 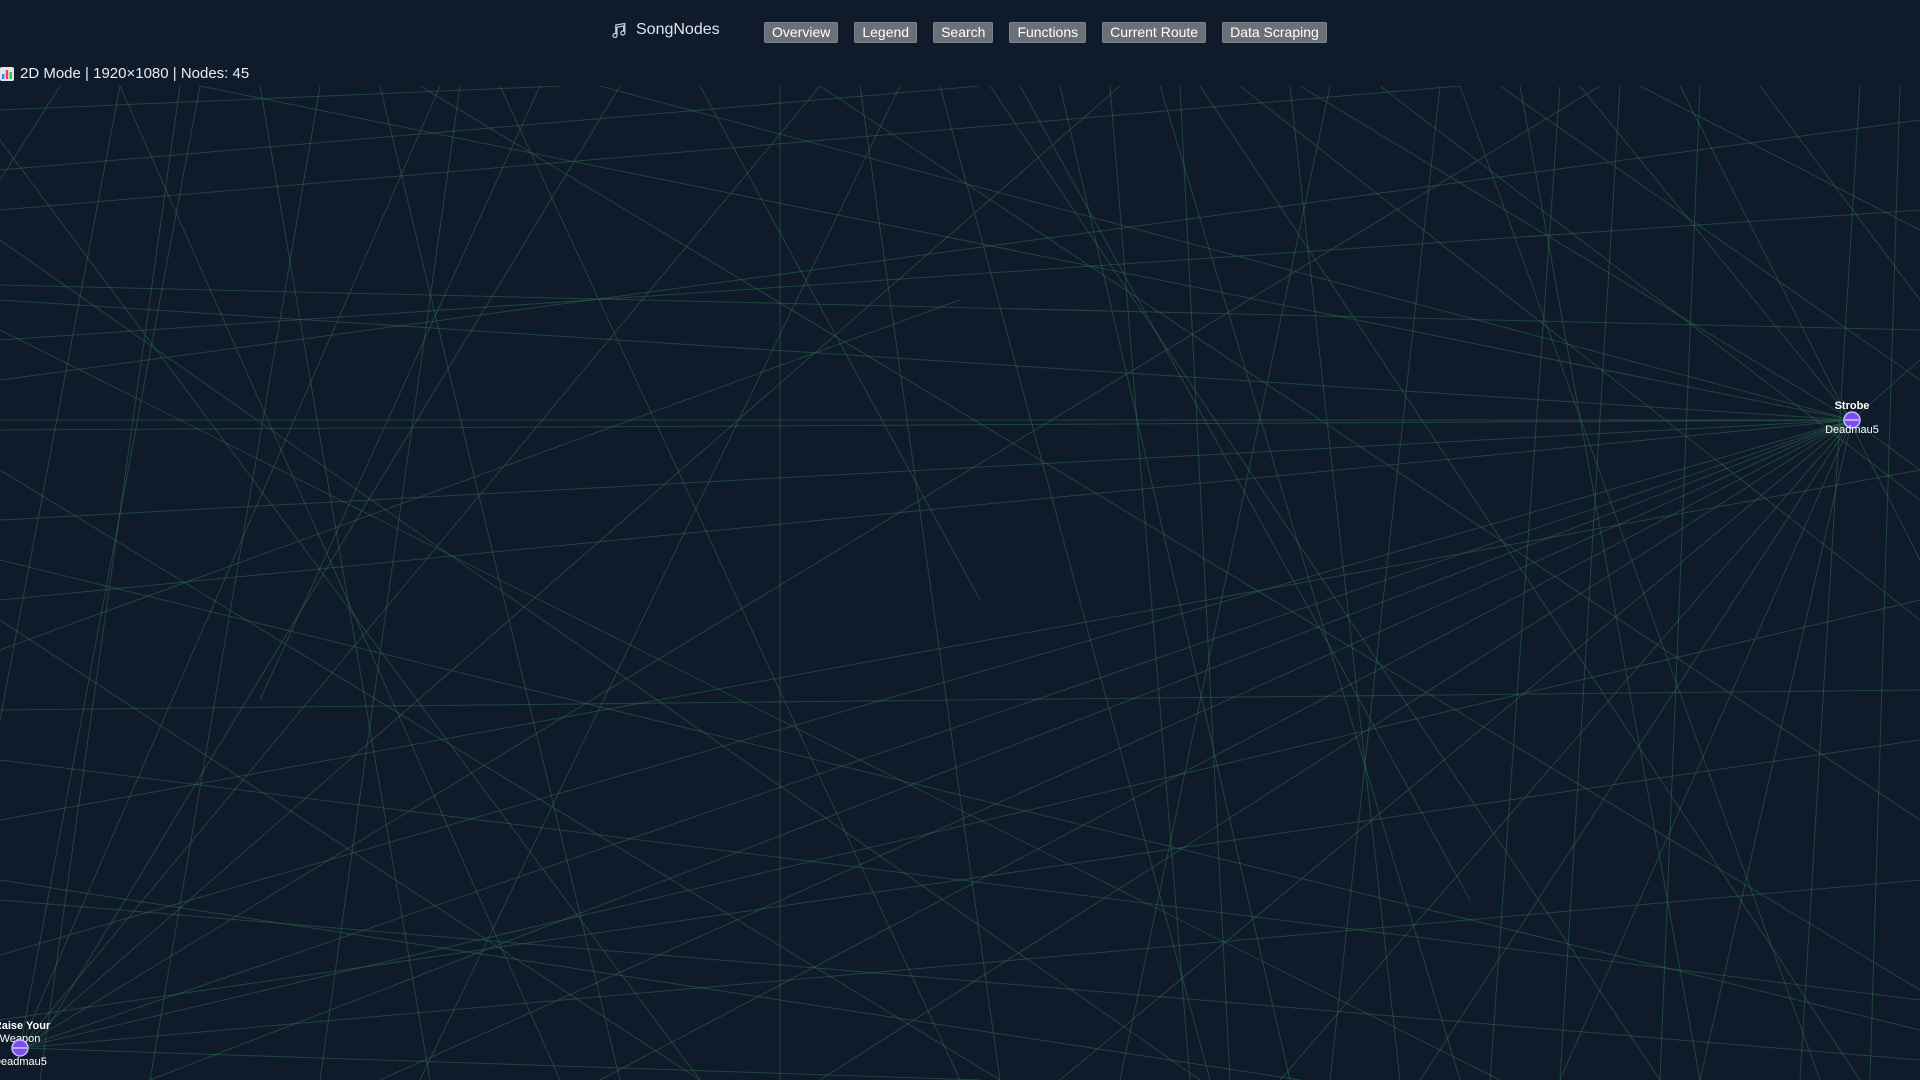 I want to click on graph-node-raise-your-weapon: Raise Your Weapon Deadmau5, so click(x=25, y=1044).